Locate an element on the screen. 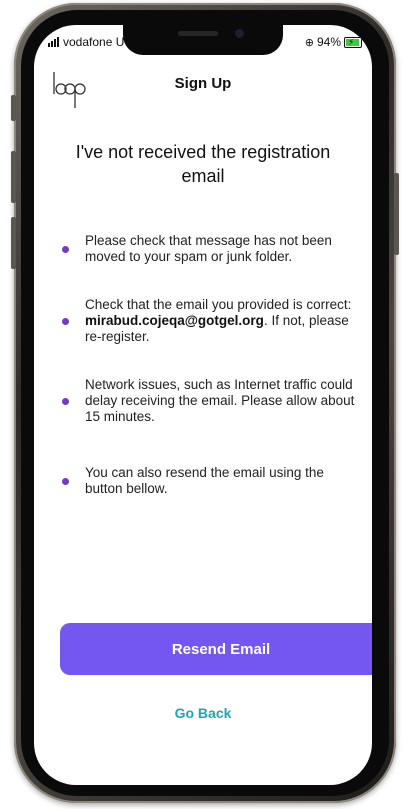 The width and height of the screenshot is (403, 809). power-button is located at coordinates (396, 214).